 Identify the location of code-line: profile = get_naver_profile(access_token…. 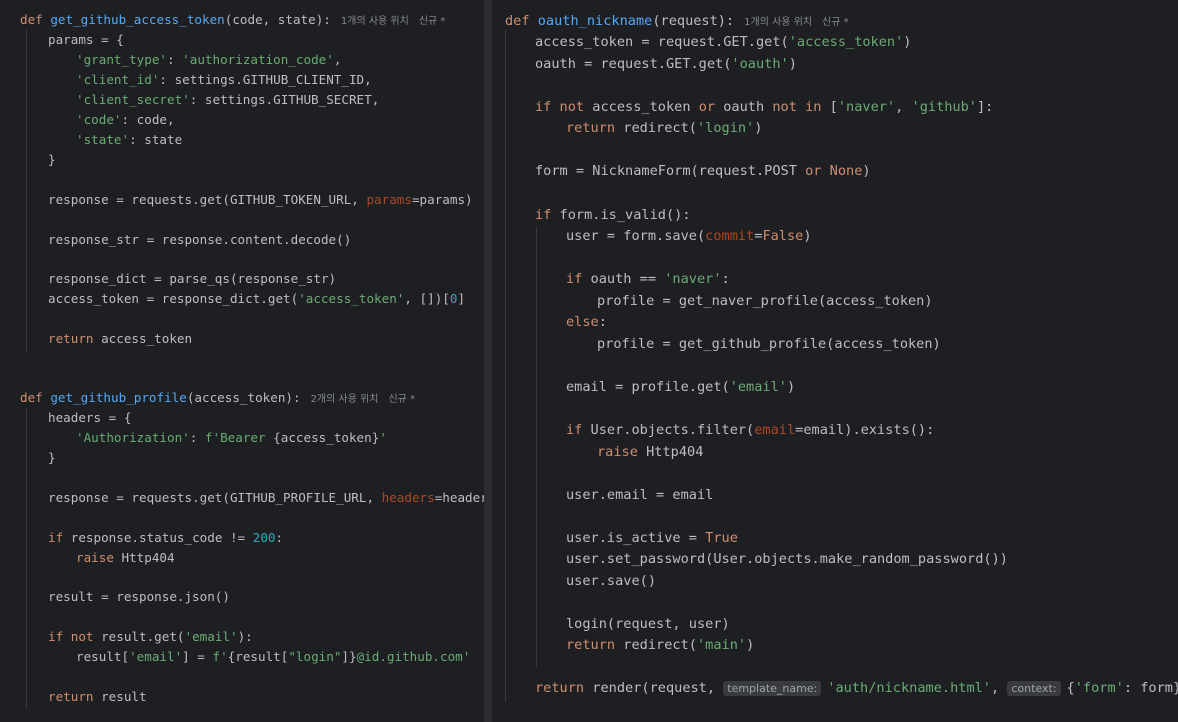
(765, 301).